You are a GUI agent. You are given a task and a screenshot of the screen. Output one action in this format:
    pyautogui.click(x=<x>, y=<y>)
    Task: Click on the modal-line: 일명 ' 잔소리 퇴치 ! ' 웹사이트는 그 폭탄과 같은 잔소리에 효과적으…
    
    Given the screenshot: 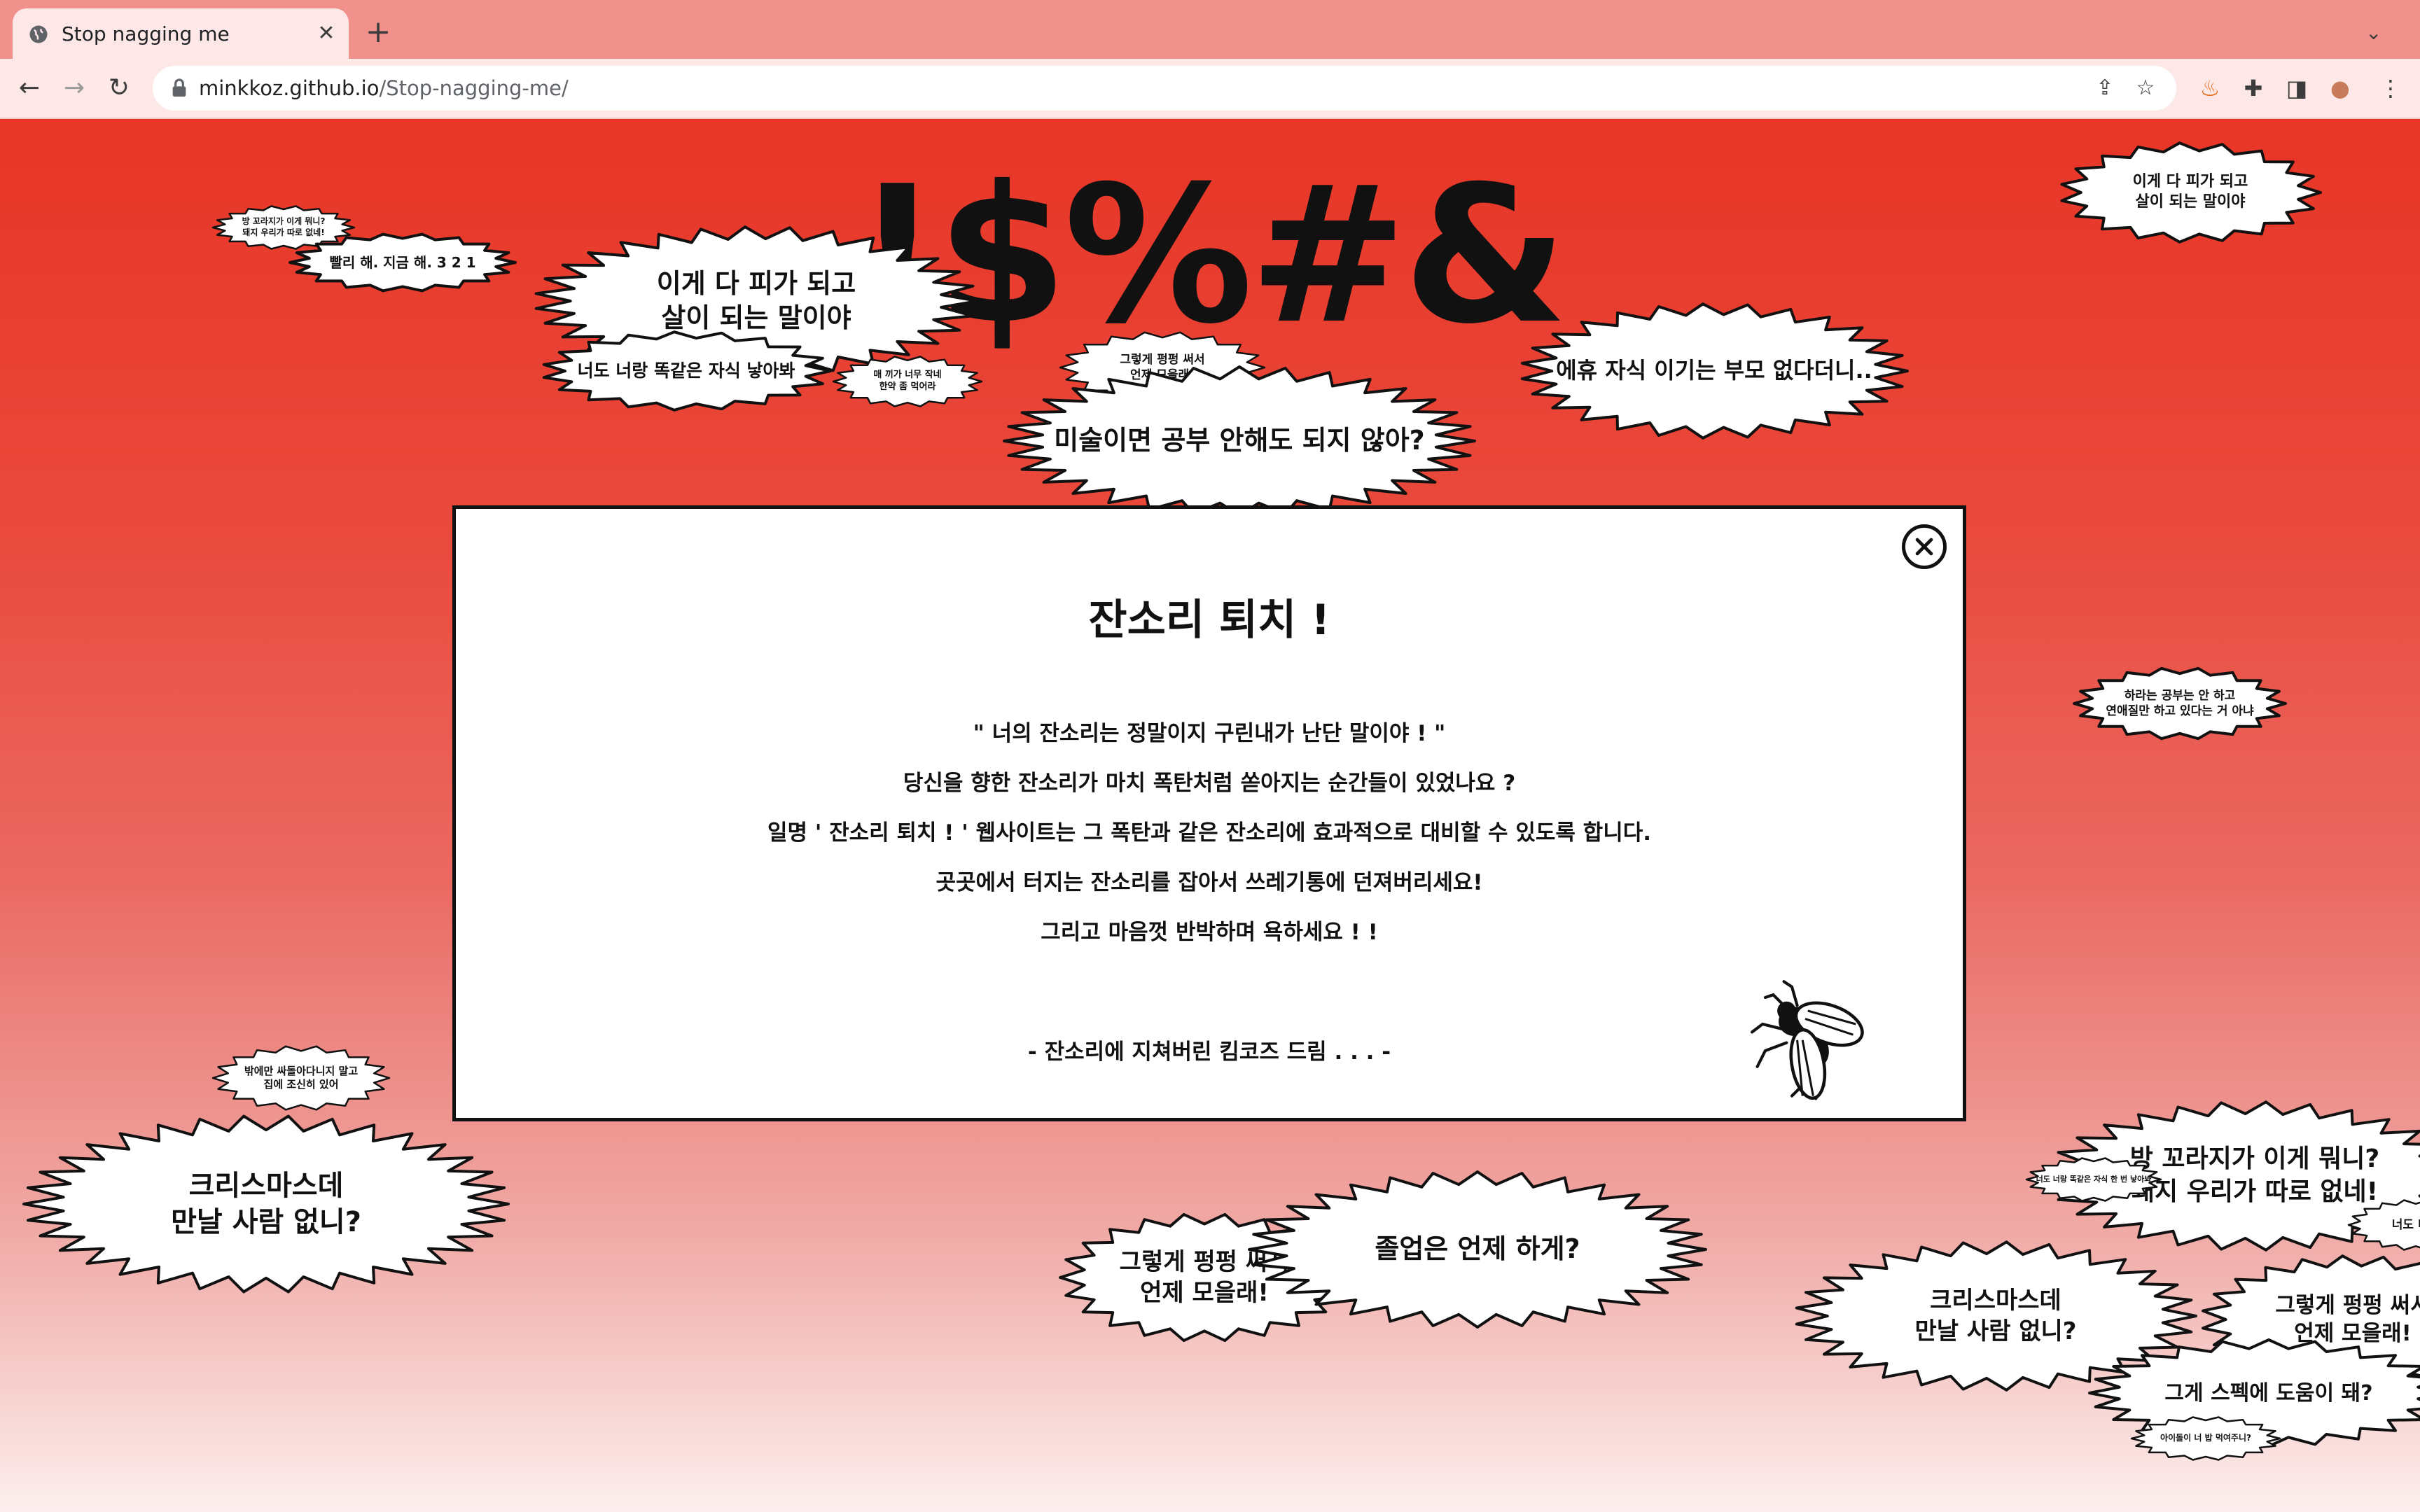 What is the action you would take?
    pyautogui.click(x=1209, y=833)
    